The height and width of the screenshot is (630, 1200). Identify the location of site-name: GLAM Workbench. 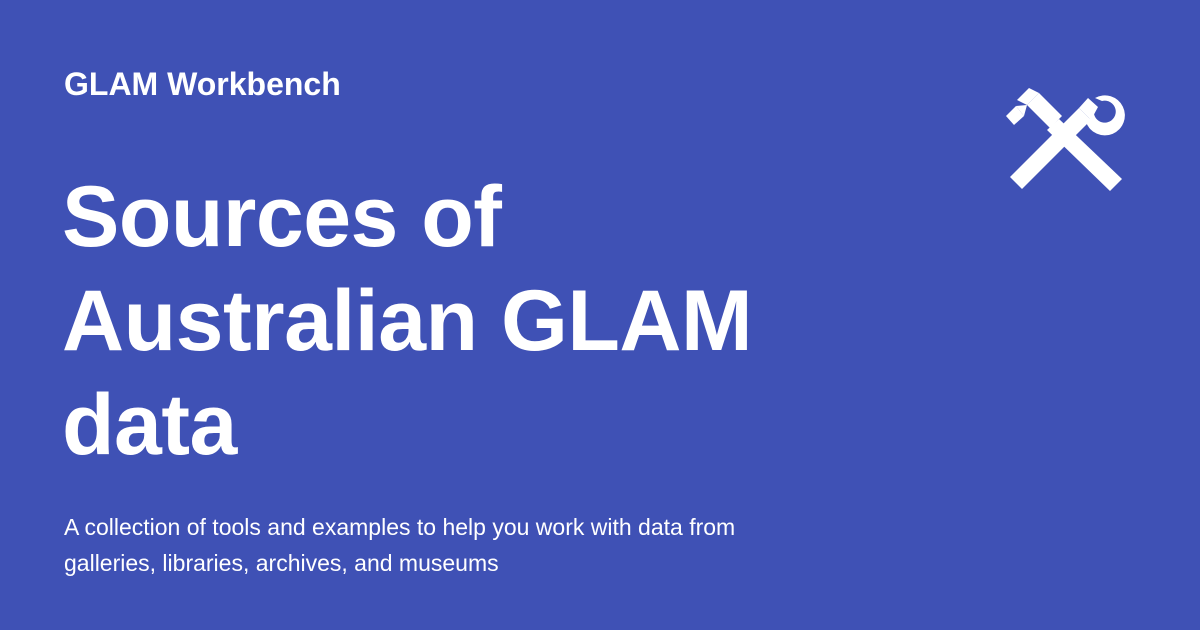
(202, 84).